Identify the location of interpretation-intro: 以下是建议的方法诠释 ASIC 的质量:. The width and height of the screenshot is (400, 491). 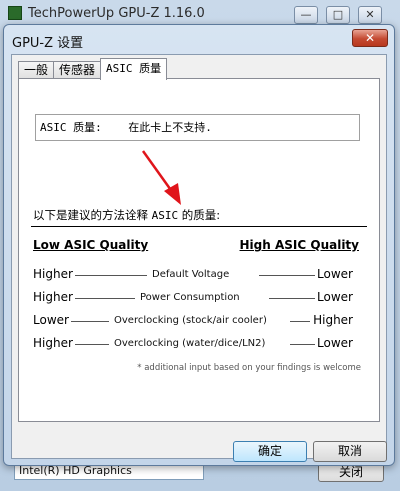
(126, 215).